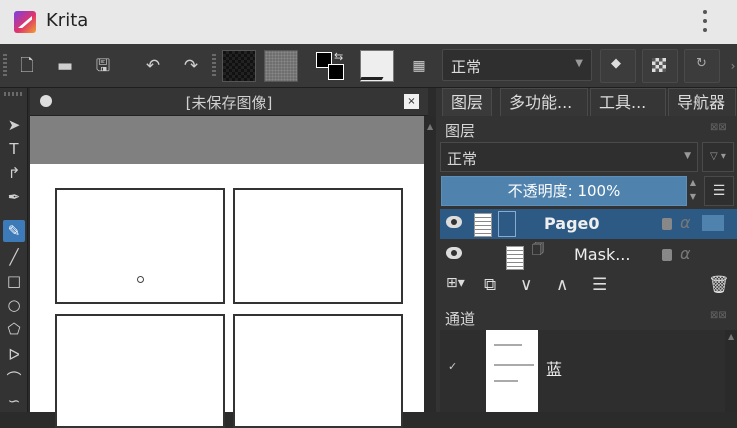  I want to click on new-document-icon: 🗋, so click(27, 66).